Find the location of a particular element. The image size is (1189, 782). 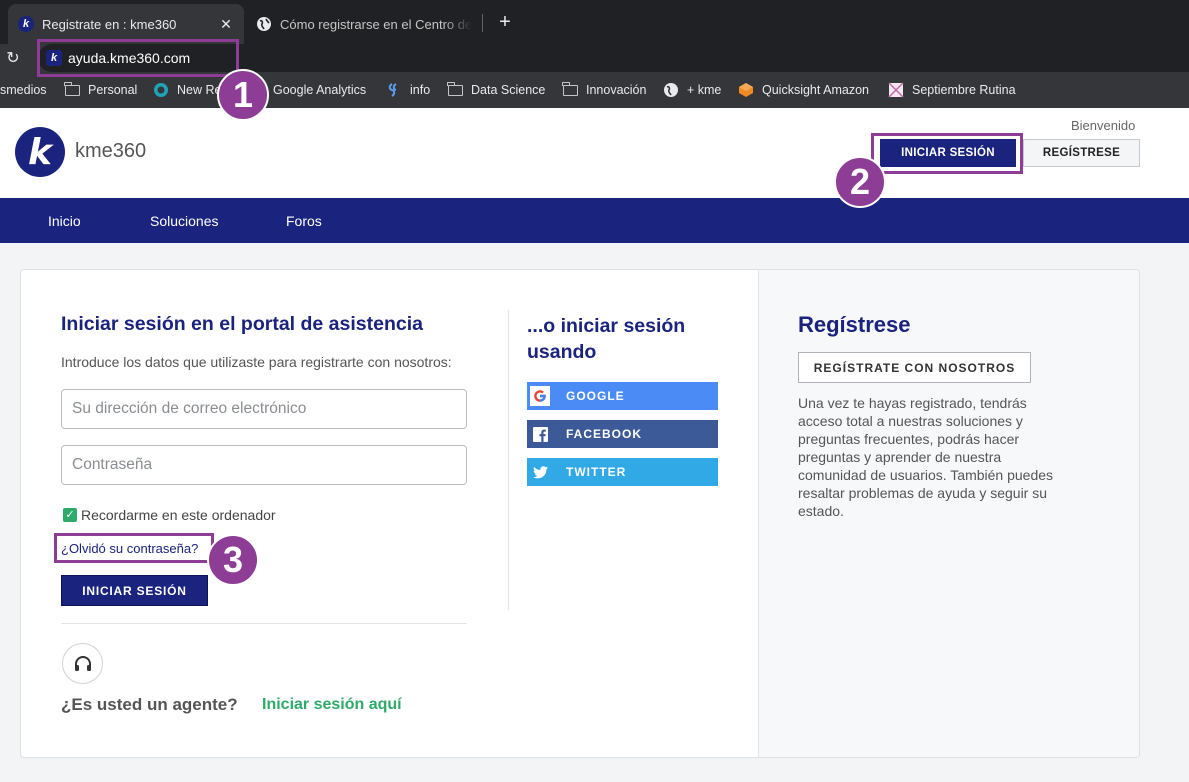

password-field is located at coordinates (264, 465).